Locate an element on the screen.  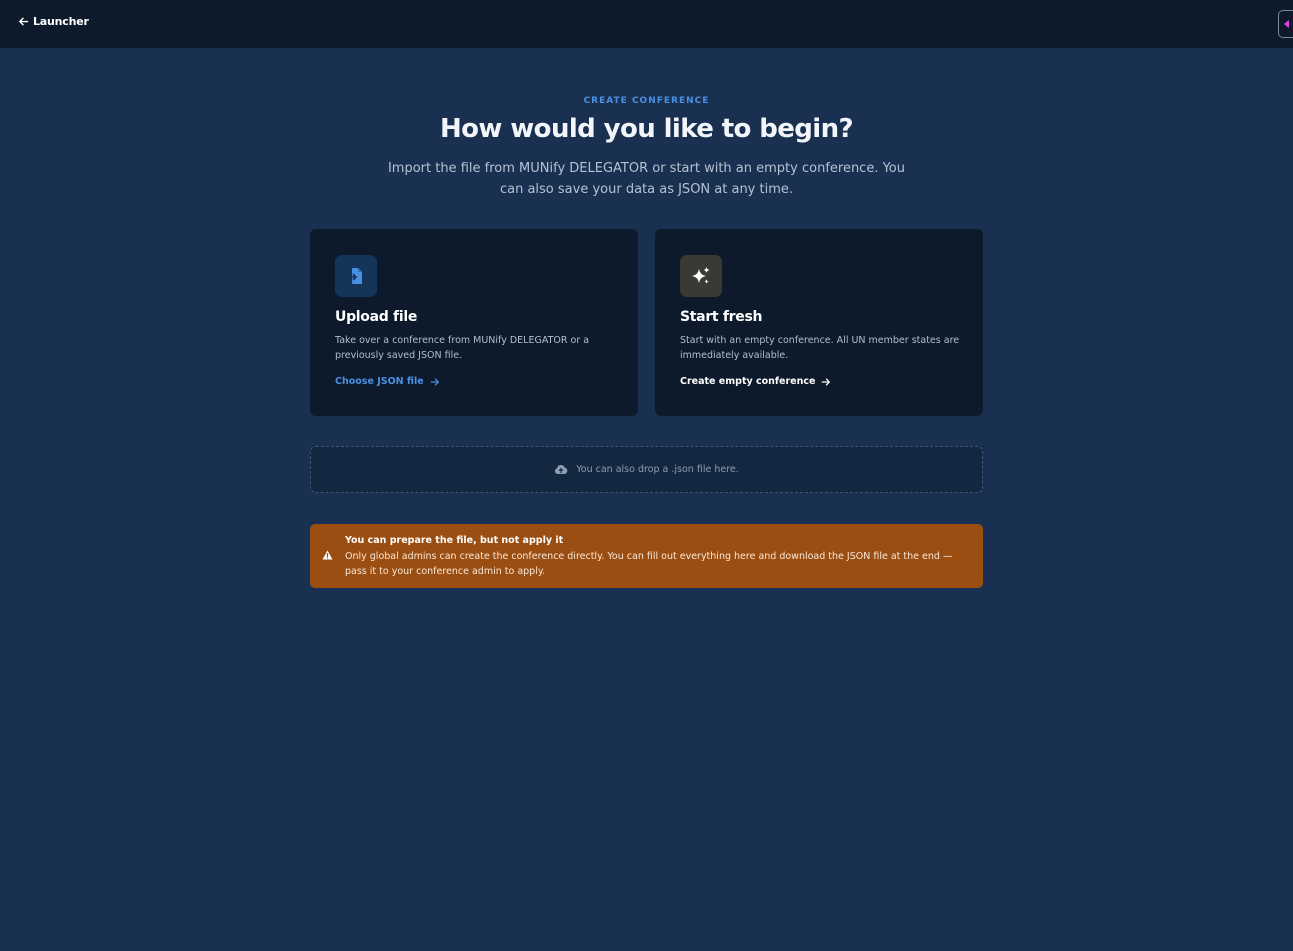
arrow-left-icon is located at coordinates (24, 21).